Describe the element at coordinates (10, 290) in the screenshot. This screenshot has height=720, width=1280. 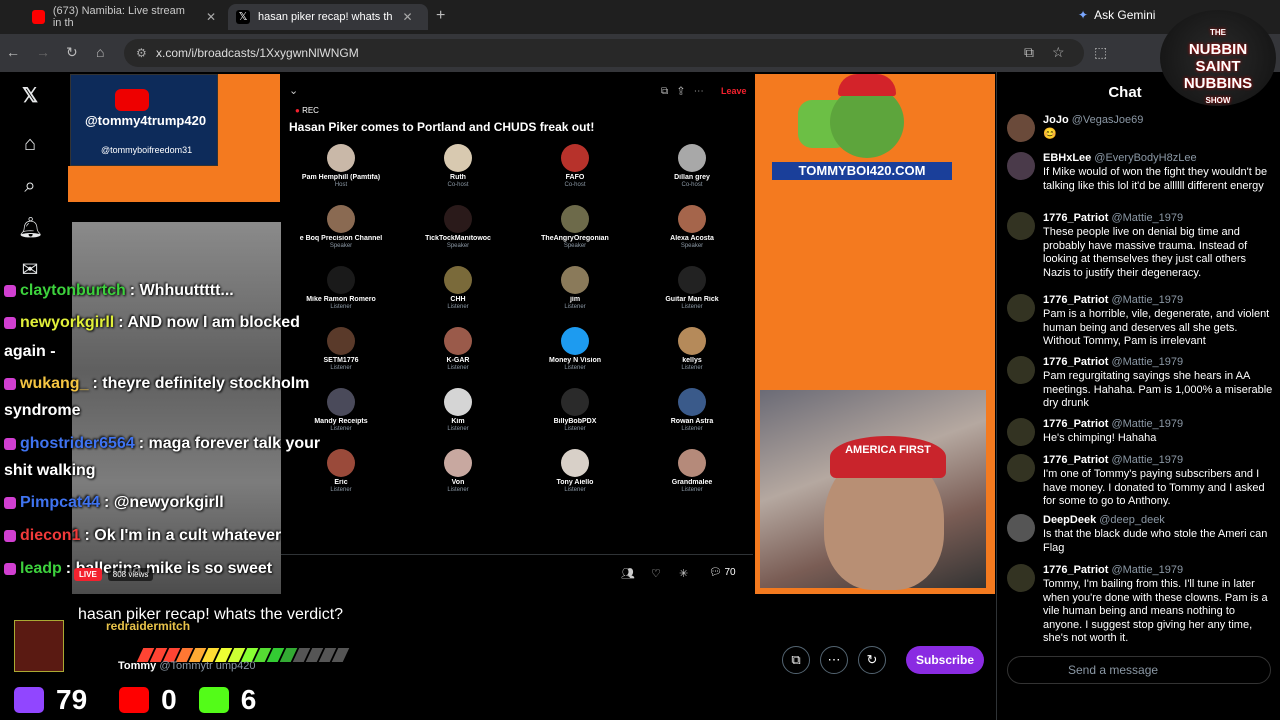
I see `badge-icon` at that location.